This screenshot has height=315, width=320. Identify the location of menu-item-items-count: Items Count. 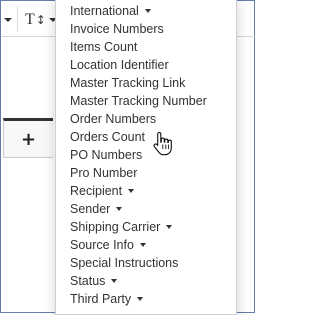
(146, 47).